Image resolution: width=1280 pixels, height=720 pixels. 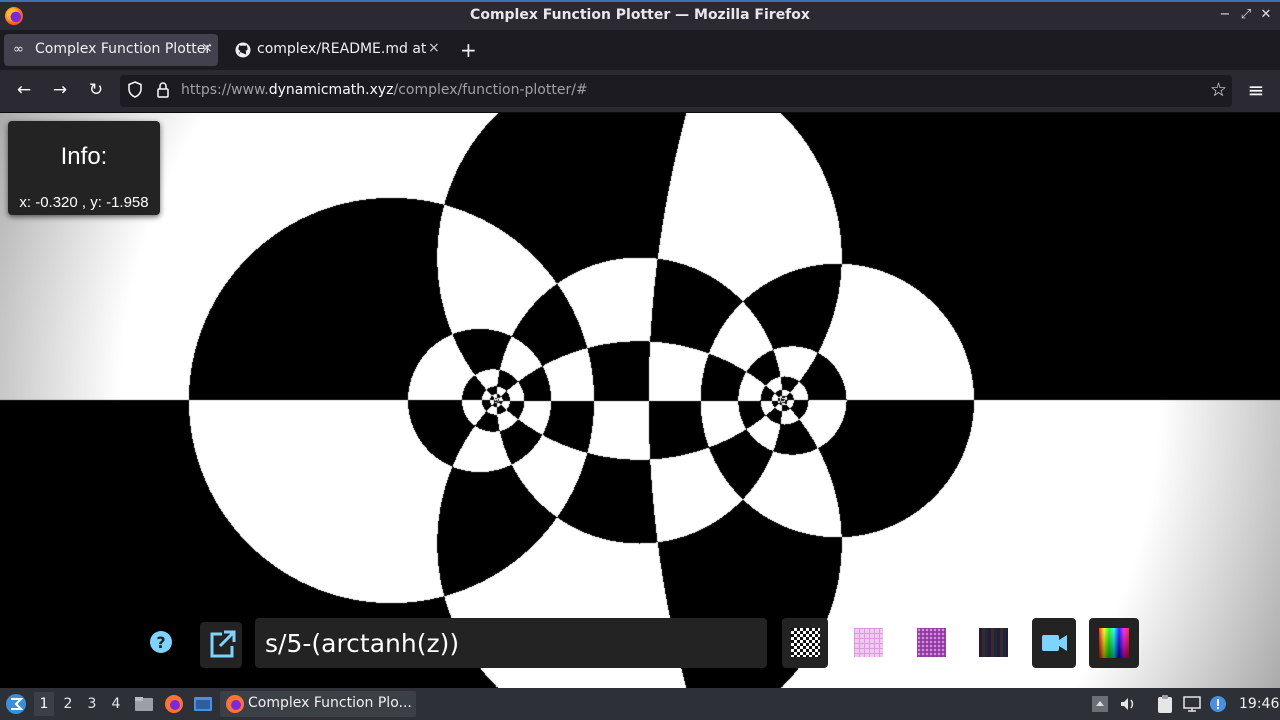 I want to click on color-mode-button, so click(x=1114, y=643).